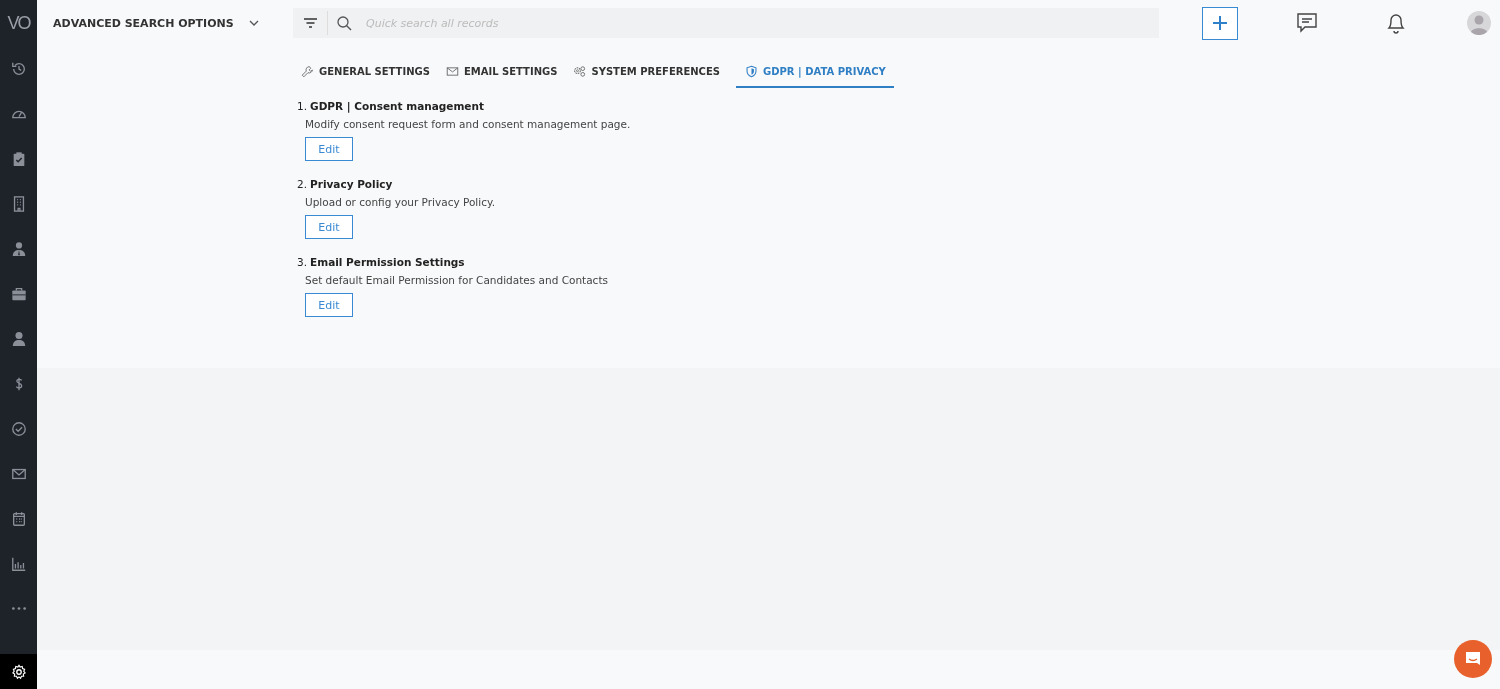  I want to click on chat-bubble-icon, so click(1473, 659).